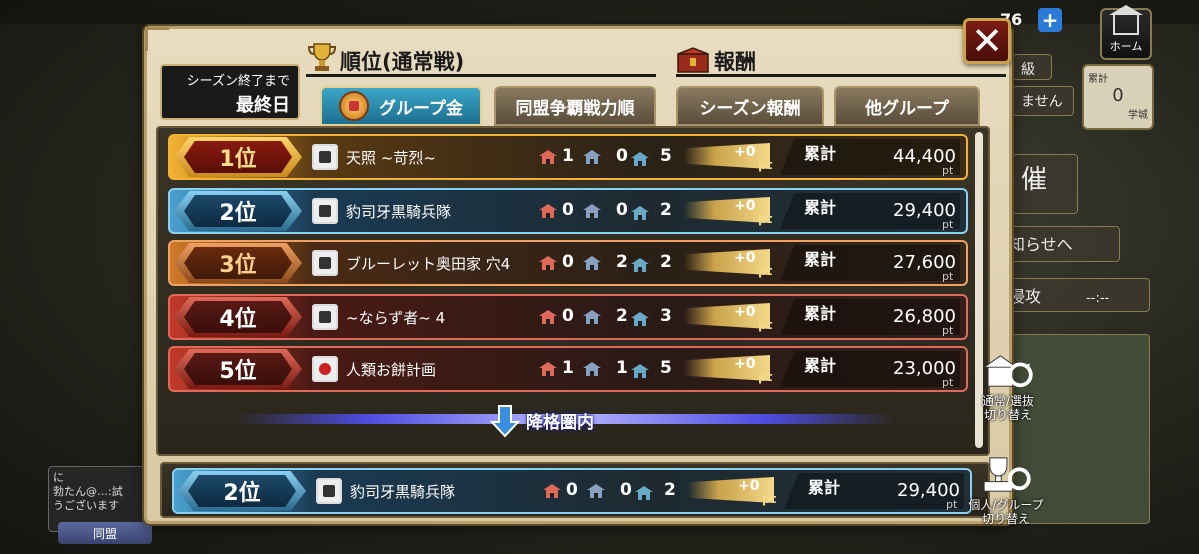 Image resolution: width=1199 pixels, height=554 pixels. I want to click on ranking-row: 3位 ブルーレット奥田家 穴4 0 2 2 +0 pt 累計 27,600 pt, so click(568, 263).